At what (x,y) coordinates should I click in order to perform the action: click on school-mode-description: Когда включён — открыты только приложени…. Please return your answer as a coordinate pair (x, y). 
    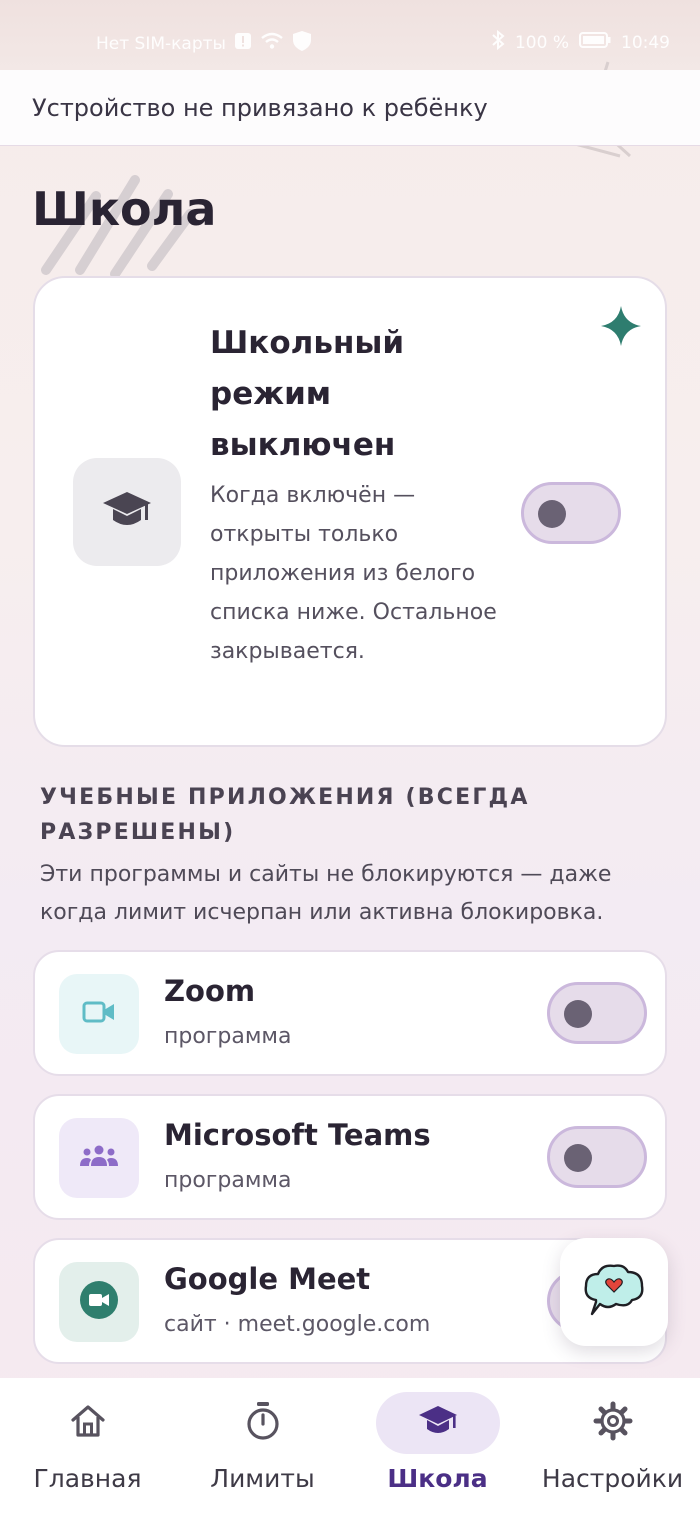
    Looking at the image, I should click on (353, 573).